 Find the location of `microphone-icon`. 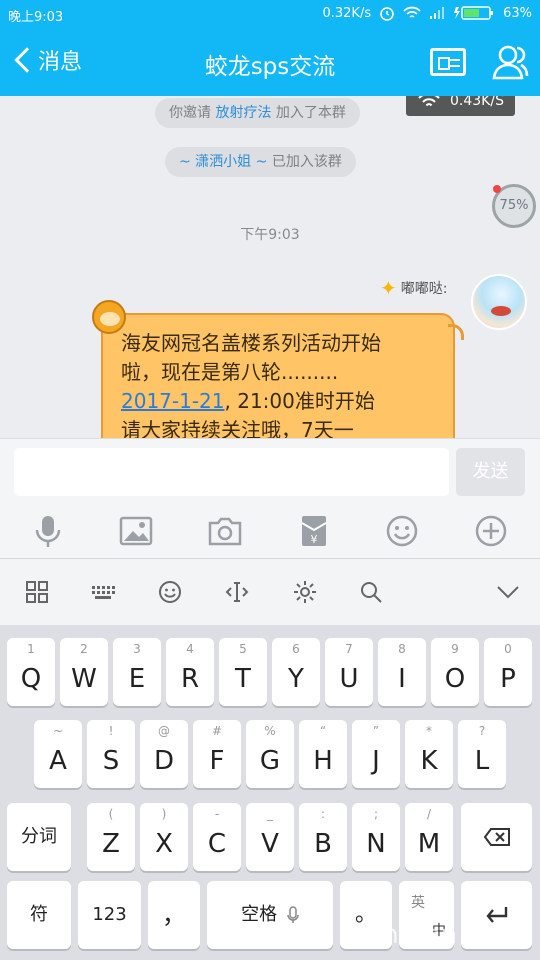

microphone-icon is located at coordinates (48, 531).